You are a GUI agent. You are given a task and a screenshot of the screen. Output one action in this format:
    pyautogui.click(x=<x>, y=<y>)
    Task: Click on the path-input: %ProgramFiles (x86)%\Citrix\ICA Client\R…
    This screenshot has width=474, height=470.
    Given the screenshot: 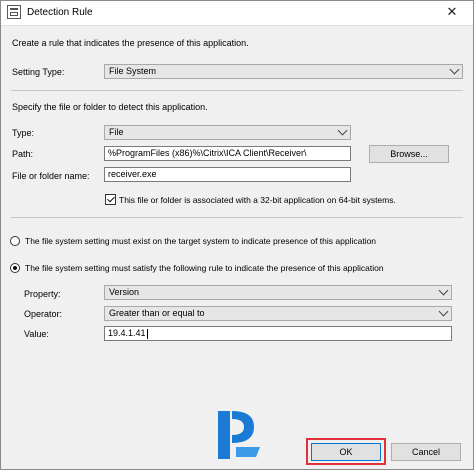 What is the action you would take?
    pyautogui.click(x=227, y=153)
    